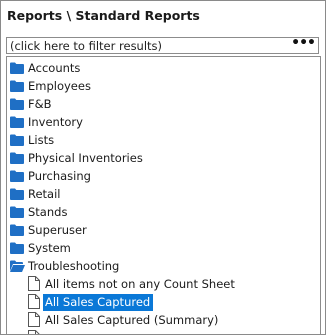 The width and height of the screenshot is (326, 335). I want to click on tree-folder-label: Employees, so click(59, 86).